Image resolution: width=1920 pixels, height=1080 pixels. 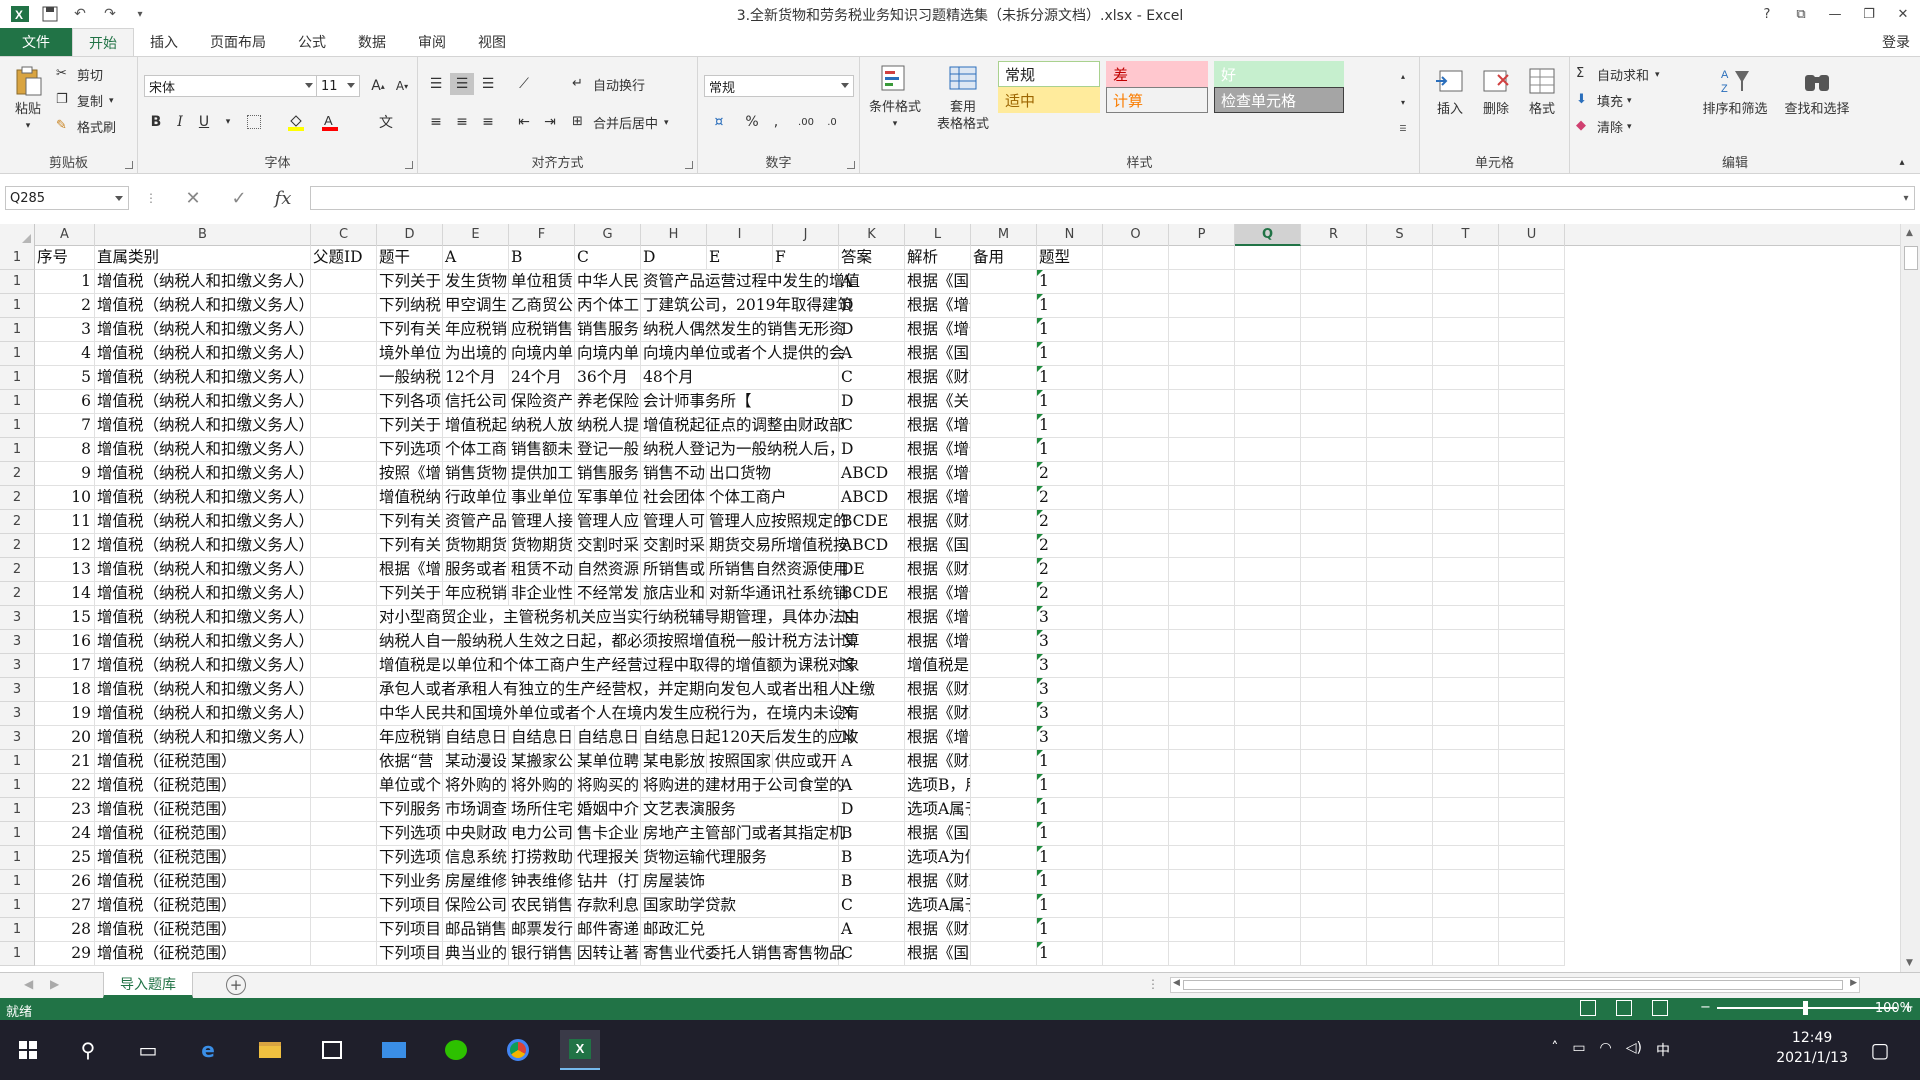 I want to click on cell: 交割时采, so click(x=608, y=546).